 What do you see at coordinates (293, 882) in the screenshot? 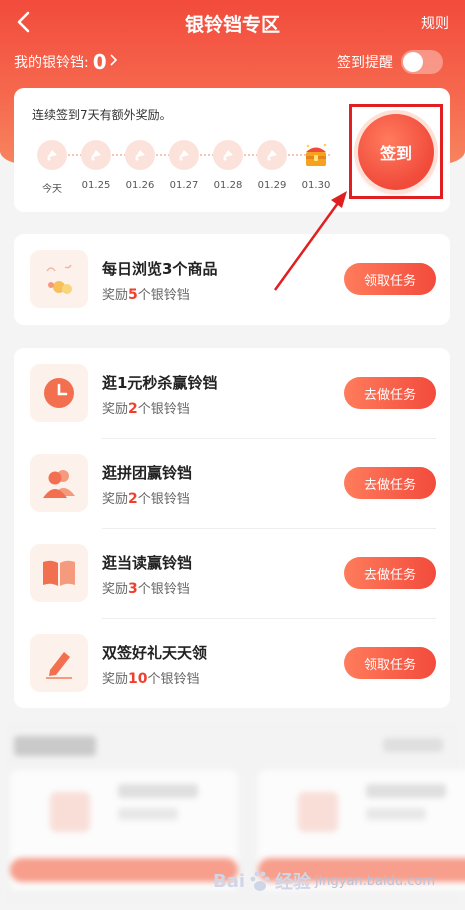
I see `watermark-brand-end: 经验` at bounding box center [293, 882].